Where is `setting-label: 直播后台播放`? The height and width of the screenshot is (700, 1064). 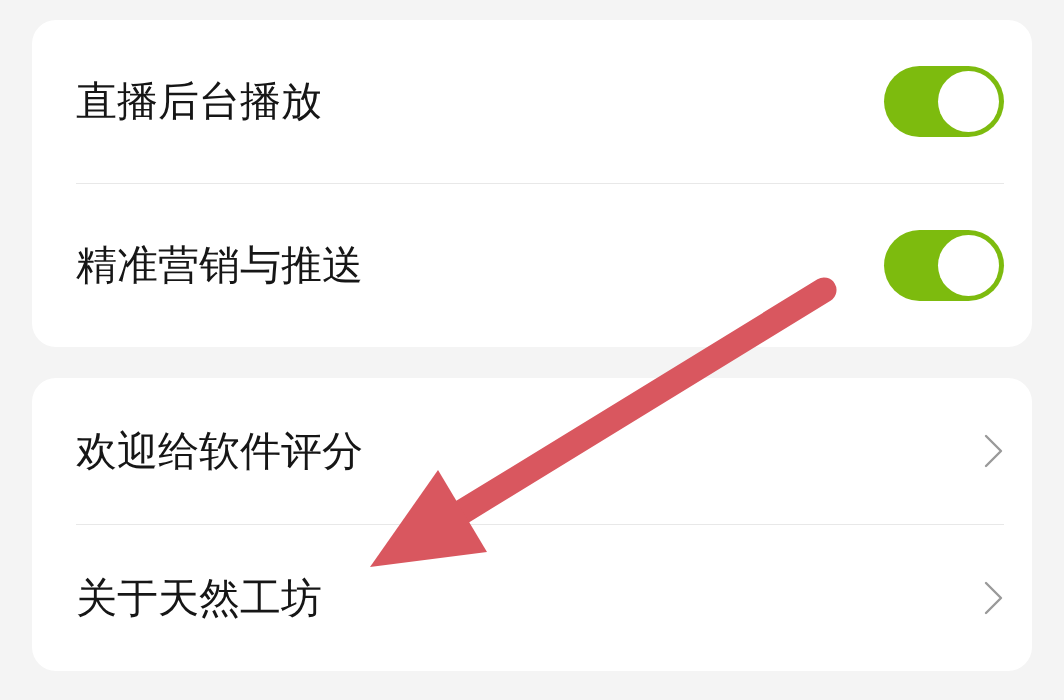
setting-label: 直播后台播放 is located at coordinates (199, 101).